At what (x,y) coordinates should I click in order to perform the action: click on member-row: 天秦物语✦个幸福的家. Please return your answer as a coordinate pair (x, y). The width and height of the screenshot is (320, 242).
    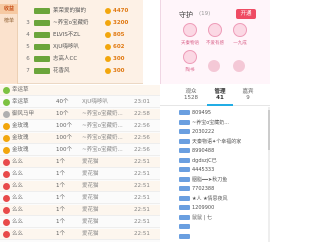
    Looking at the image, I should click on (222, 142).